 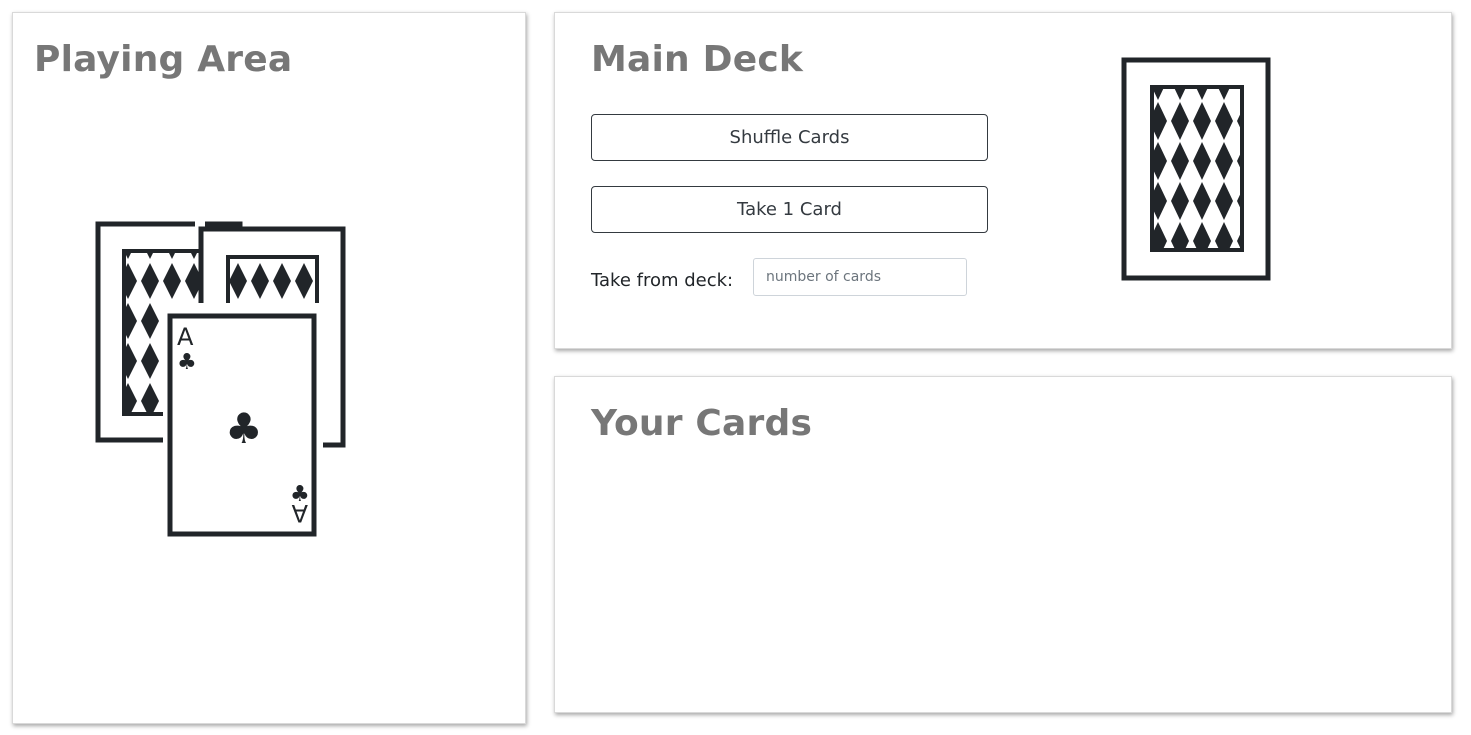 I want to click on ace-suit-top: ♣, so click(x=187, y=362).